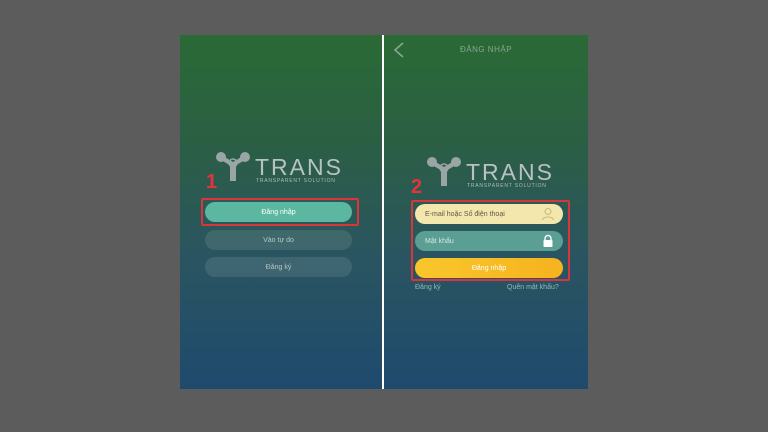 Image resolution: width=768 pixels, height=432 pixels. Describe the element at coordinates (278, 267) in the screenshot. I see `register-button: Đăng ký` at that location.